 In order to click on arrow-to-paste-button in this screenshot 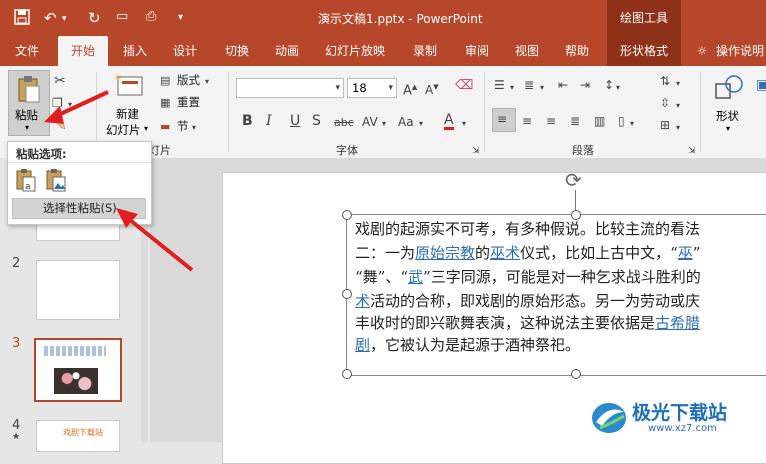, I will do `click(76, 107)`.